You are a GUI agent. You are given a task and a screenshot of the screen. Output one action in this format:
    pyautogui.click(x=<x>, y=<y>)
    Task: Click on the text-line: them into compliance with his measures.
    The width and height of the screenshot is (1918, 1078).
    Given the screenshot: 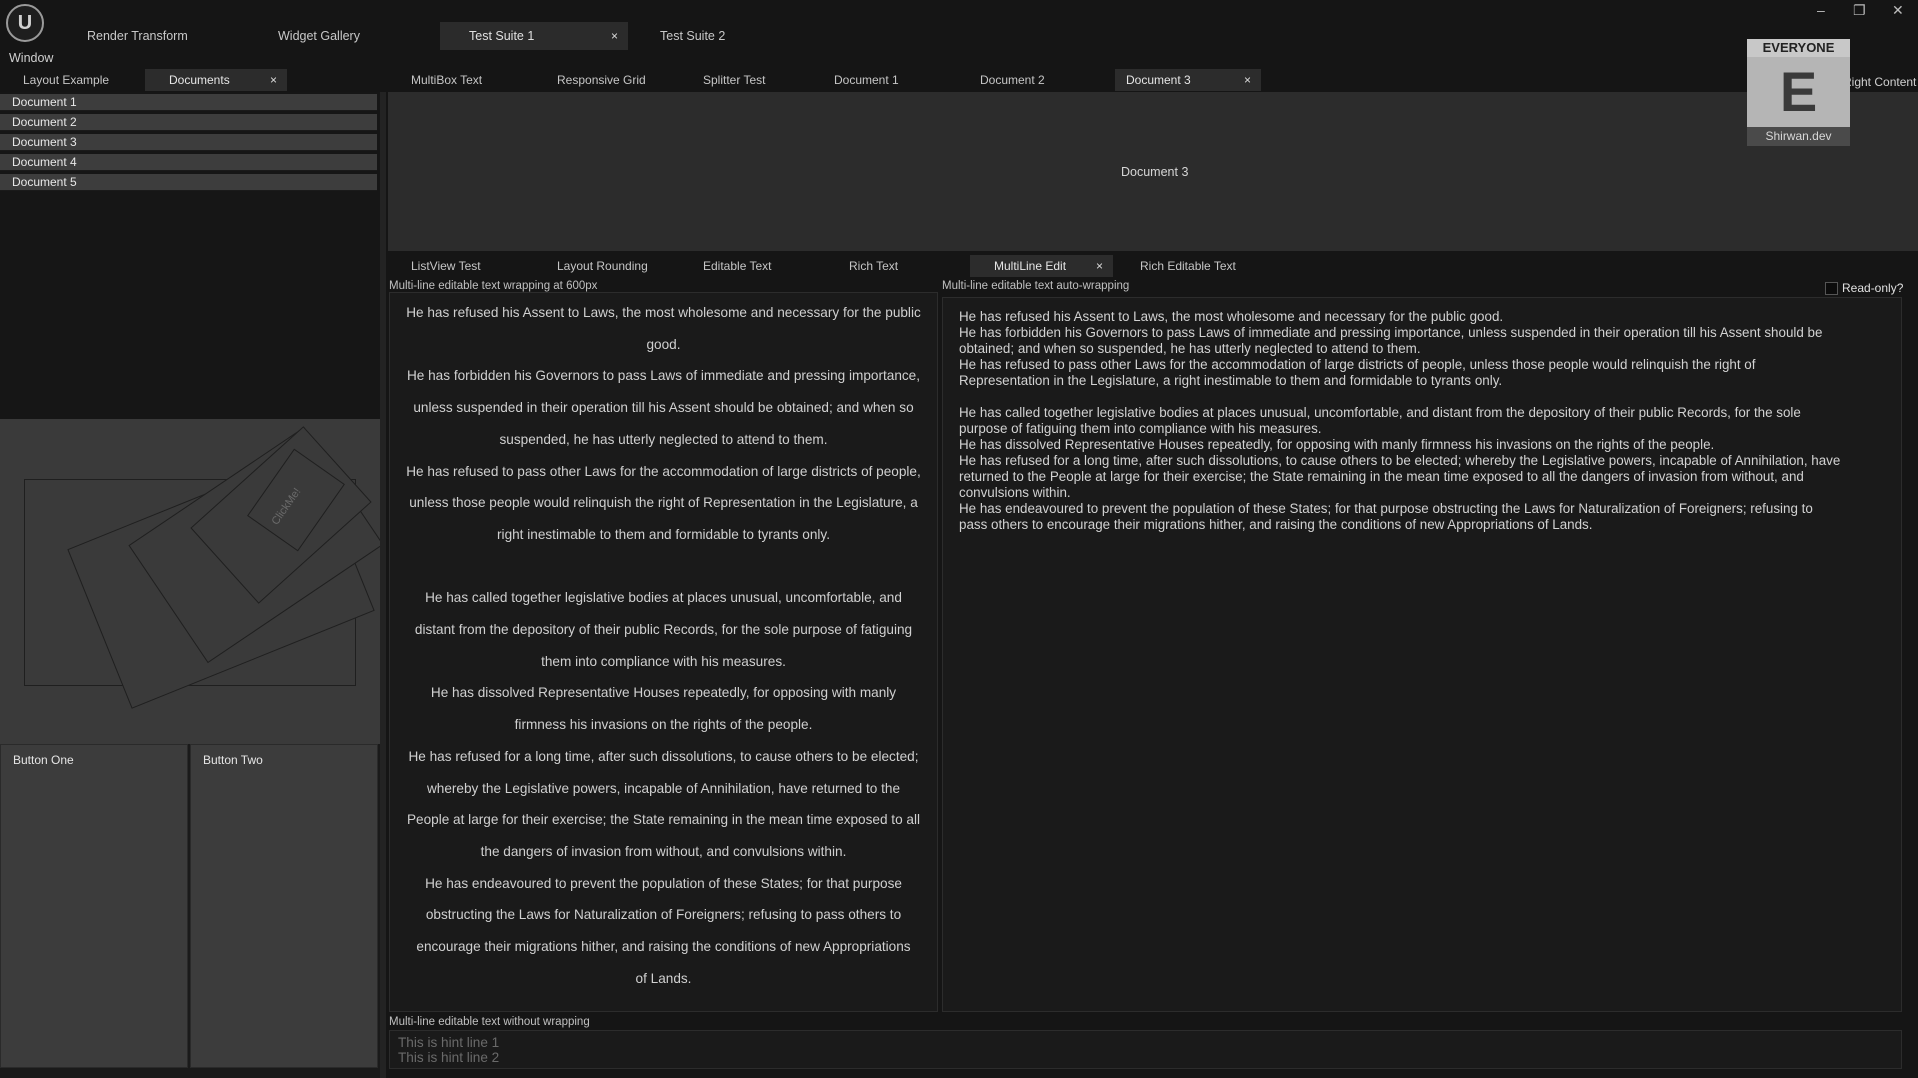 What is the action you would take?
    pyautogui.click(x=663, y=661)
    